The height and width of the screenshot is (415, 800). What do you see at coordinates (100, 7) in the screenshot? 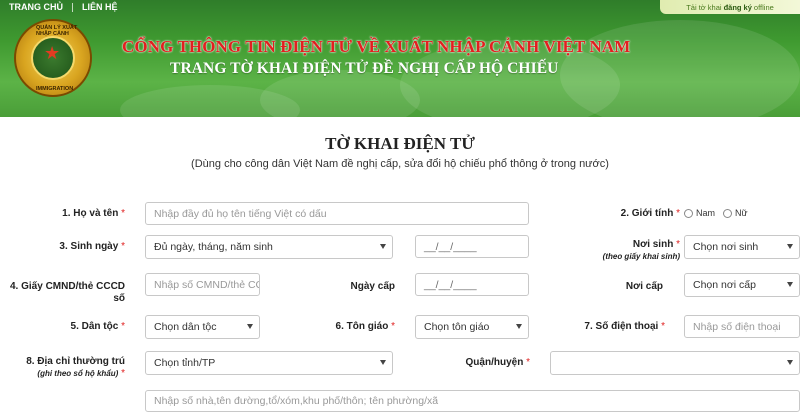
I see `nav-contact-link: LIÊN HỆ` at bounding box center [100, 7].